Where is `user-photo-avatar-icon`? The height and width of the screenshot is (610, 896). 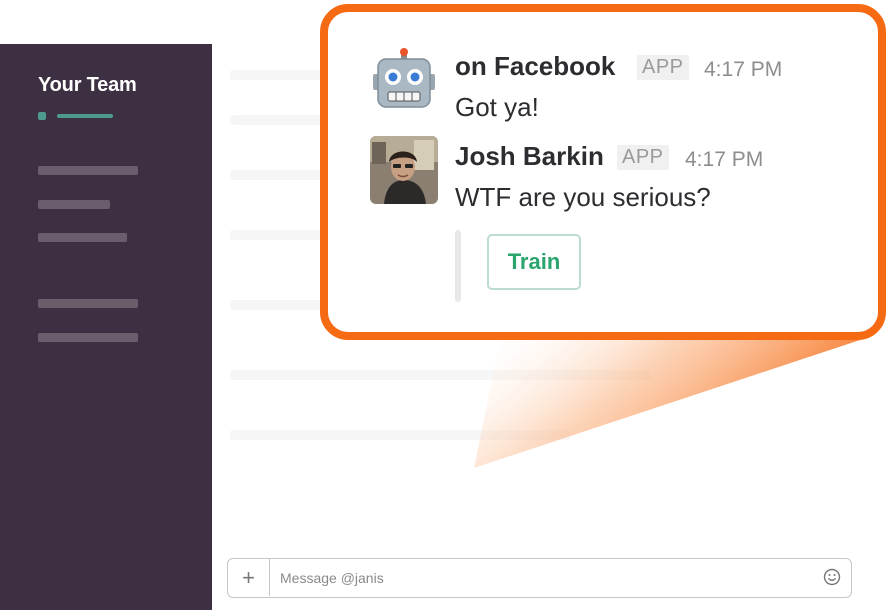
user-photo-avatar-icon is located at coordinates (404, 170).